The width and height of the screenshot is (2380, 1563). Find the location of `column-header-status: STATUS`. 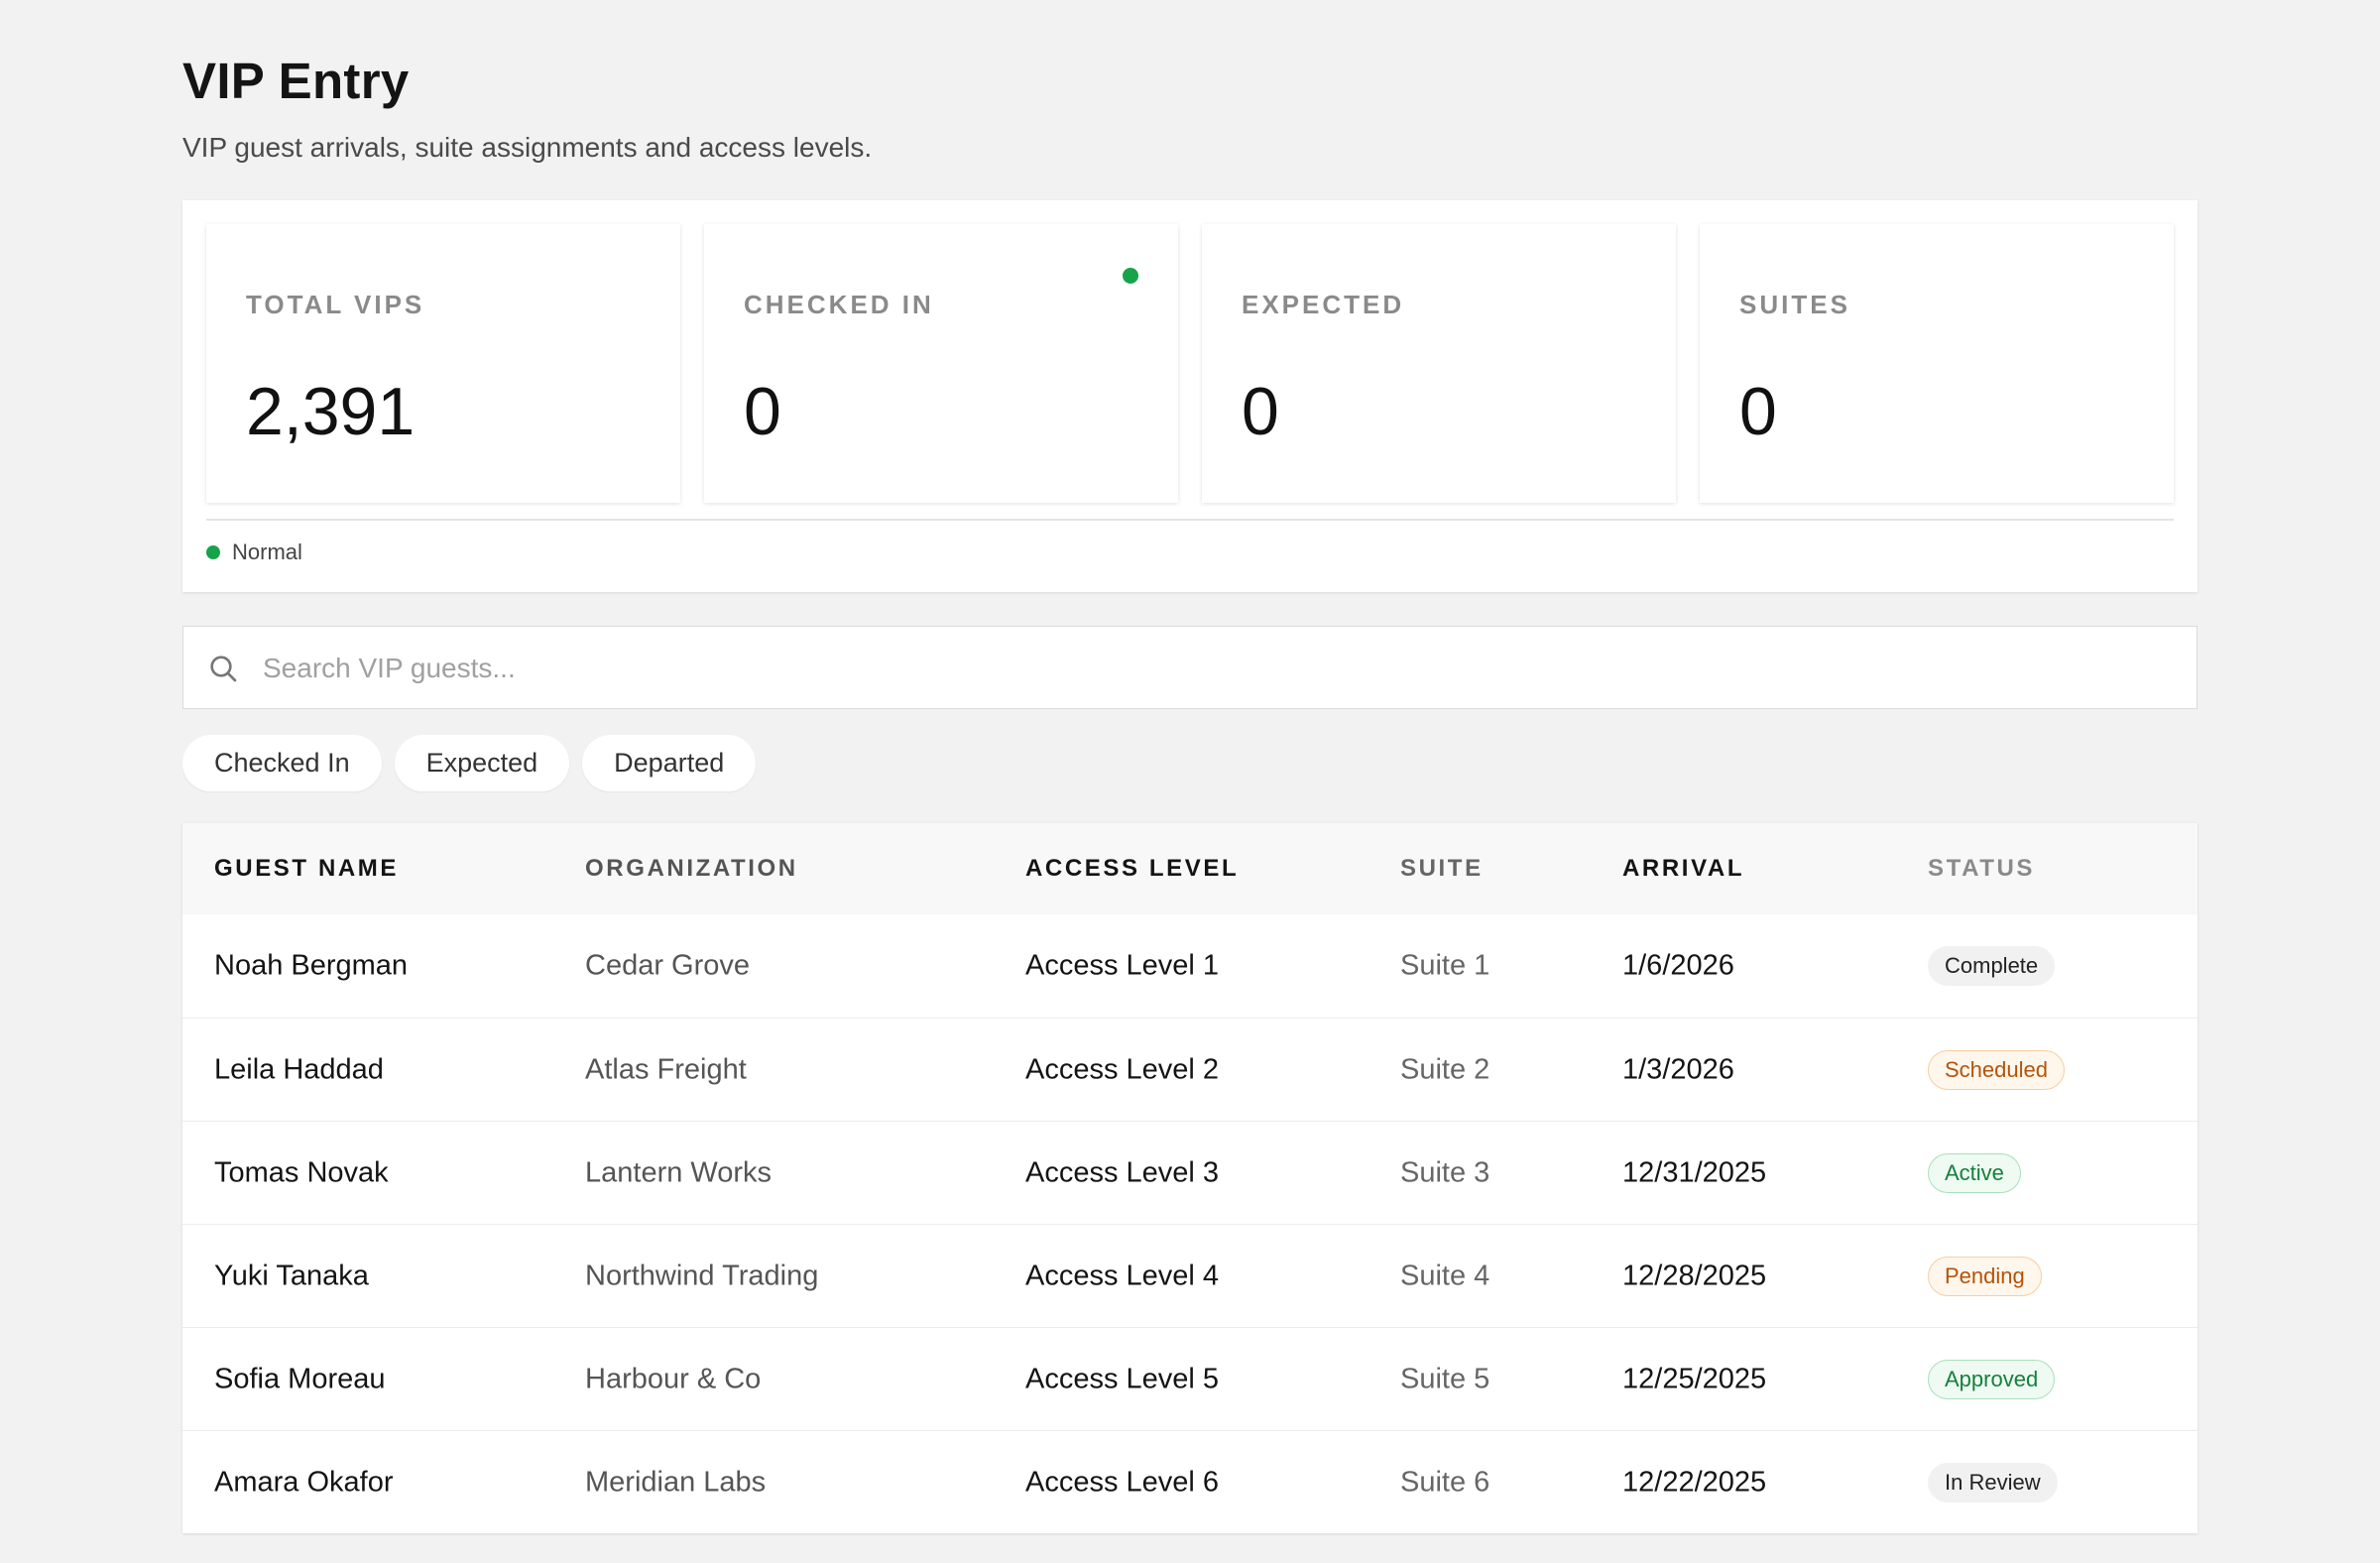

column-header-status: STATUS is located at coordinates (1981, 869).